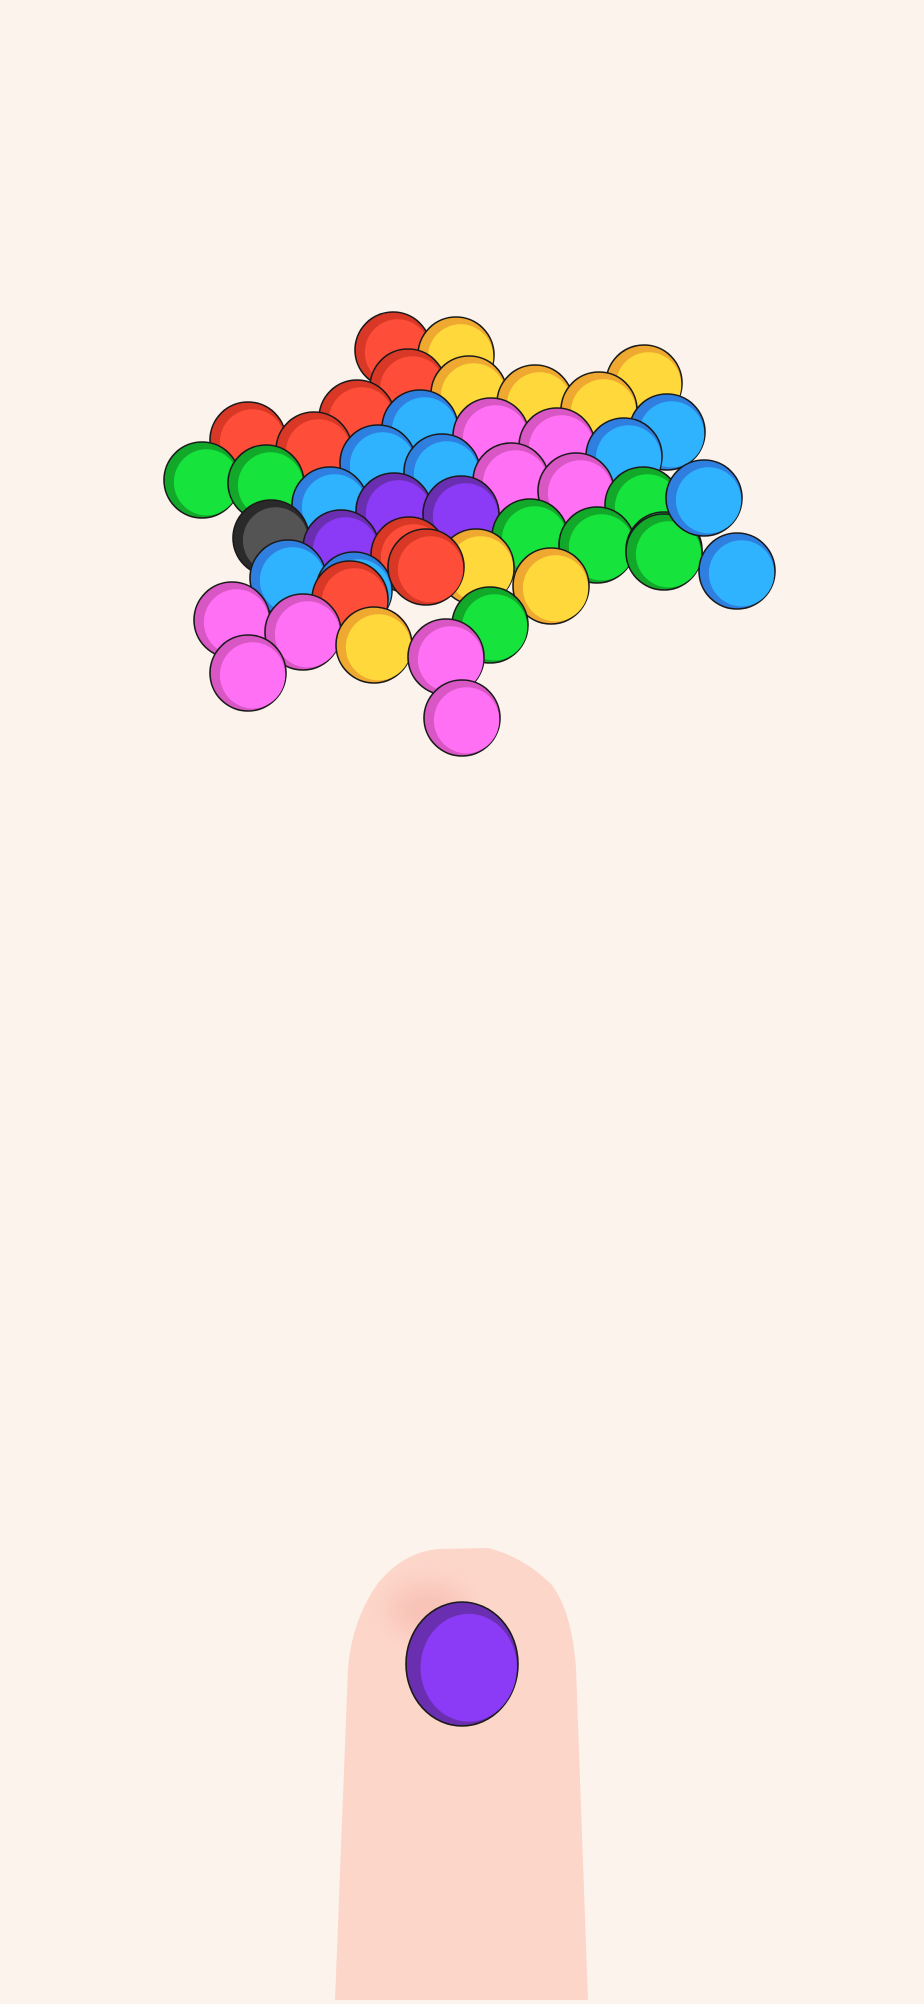 This screenshot has width=924, height=2004. Describe the element at coordinates (374, 645) in the screenshot. I see `ball-yellow` at that location.